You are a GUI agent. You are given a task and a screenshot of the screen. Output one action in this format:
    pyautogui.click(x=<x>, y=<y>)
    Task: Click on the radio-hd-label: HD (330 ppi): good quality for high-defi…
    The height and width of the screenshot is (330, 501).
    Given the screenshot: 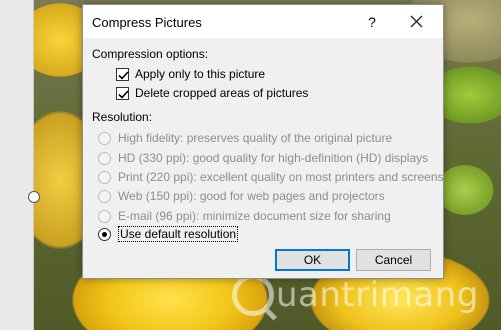 What is the action you would take?
    pyautogui.click(x=273, y=158)
    